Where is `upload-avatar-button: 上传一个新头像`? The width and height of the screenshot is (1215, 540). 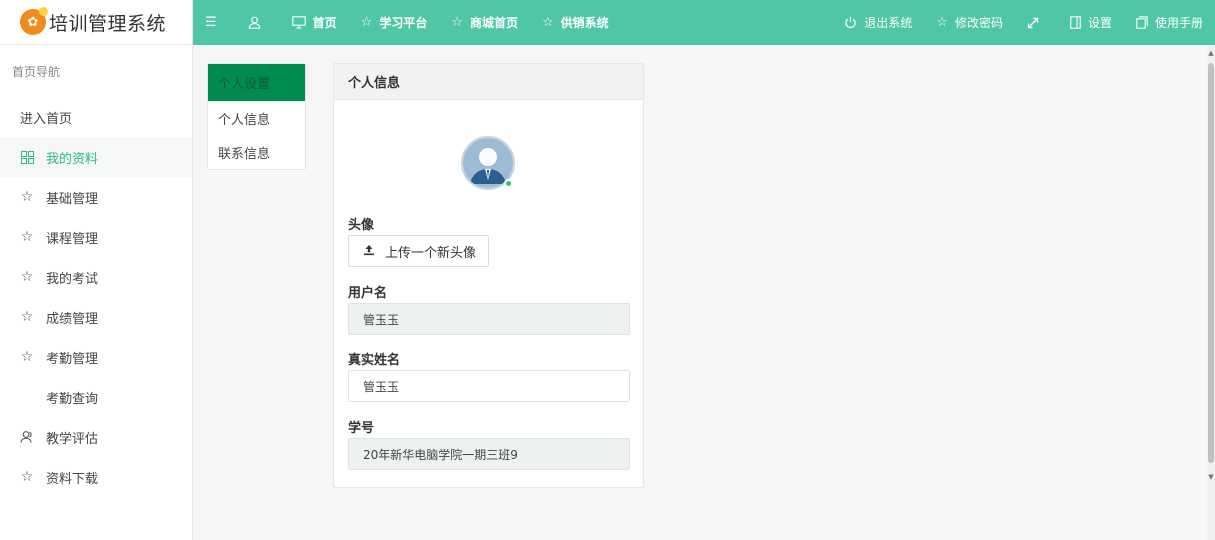 upload-avatar-button: 上传一个新头像 is located at coordinates (418, 251).